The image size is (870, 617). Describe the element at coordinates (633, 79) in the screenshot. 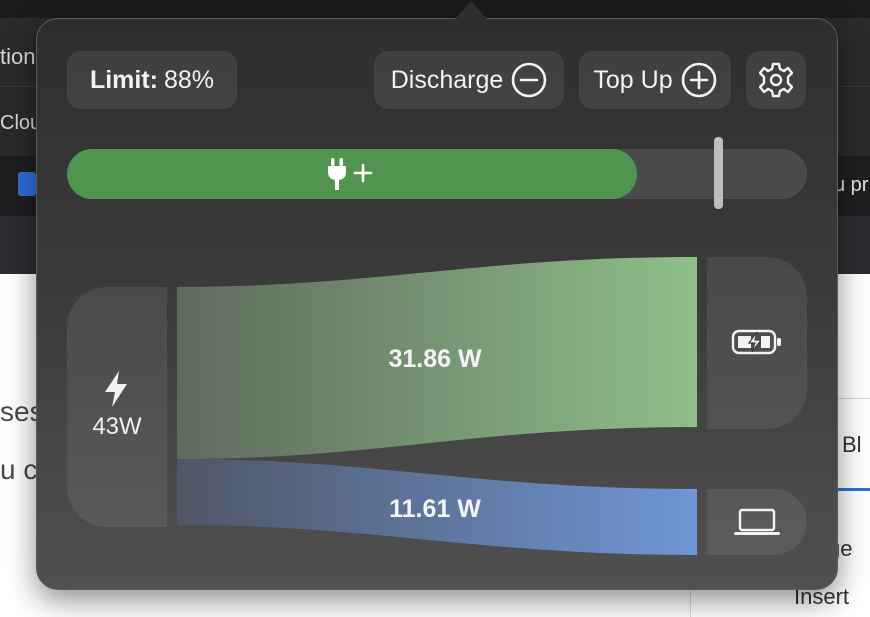

I see `top-up-label: Top Up` at that location.